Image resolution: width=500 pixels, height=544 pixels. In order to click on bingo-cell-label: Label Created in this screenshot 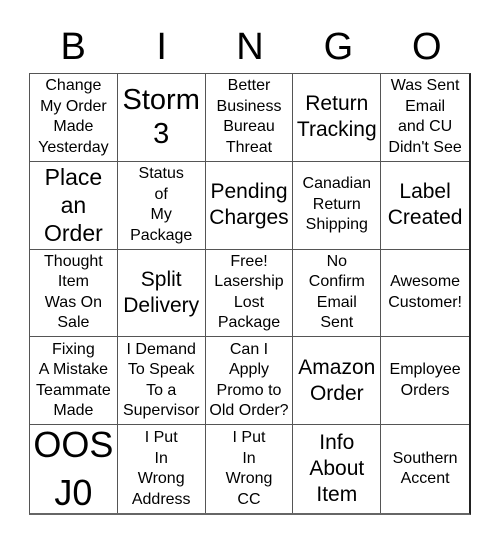, I will do `click(425, 205)`.